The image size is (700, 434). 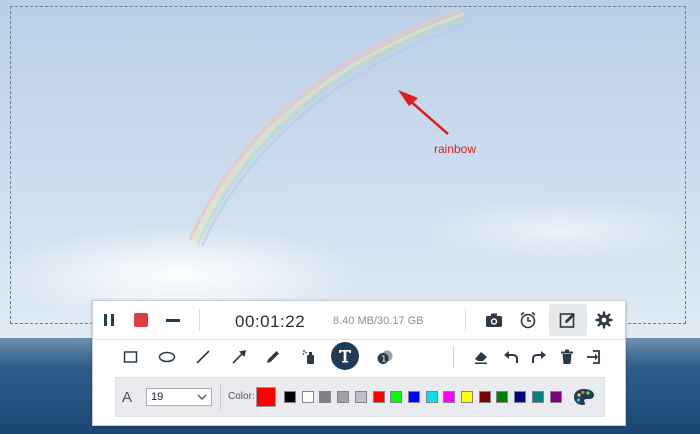 I want to click on spray-tool, so click(x=309, y=357).